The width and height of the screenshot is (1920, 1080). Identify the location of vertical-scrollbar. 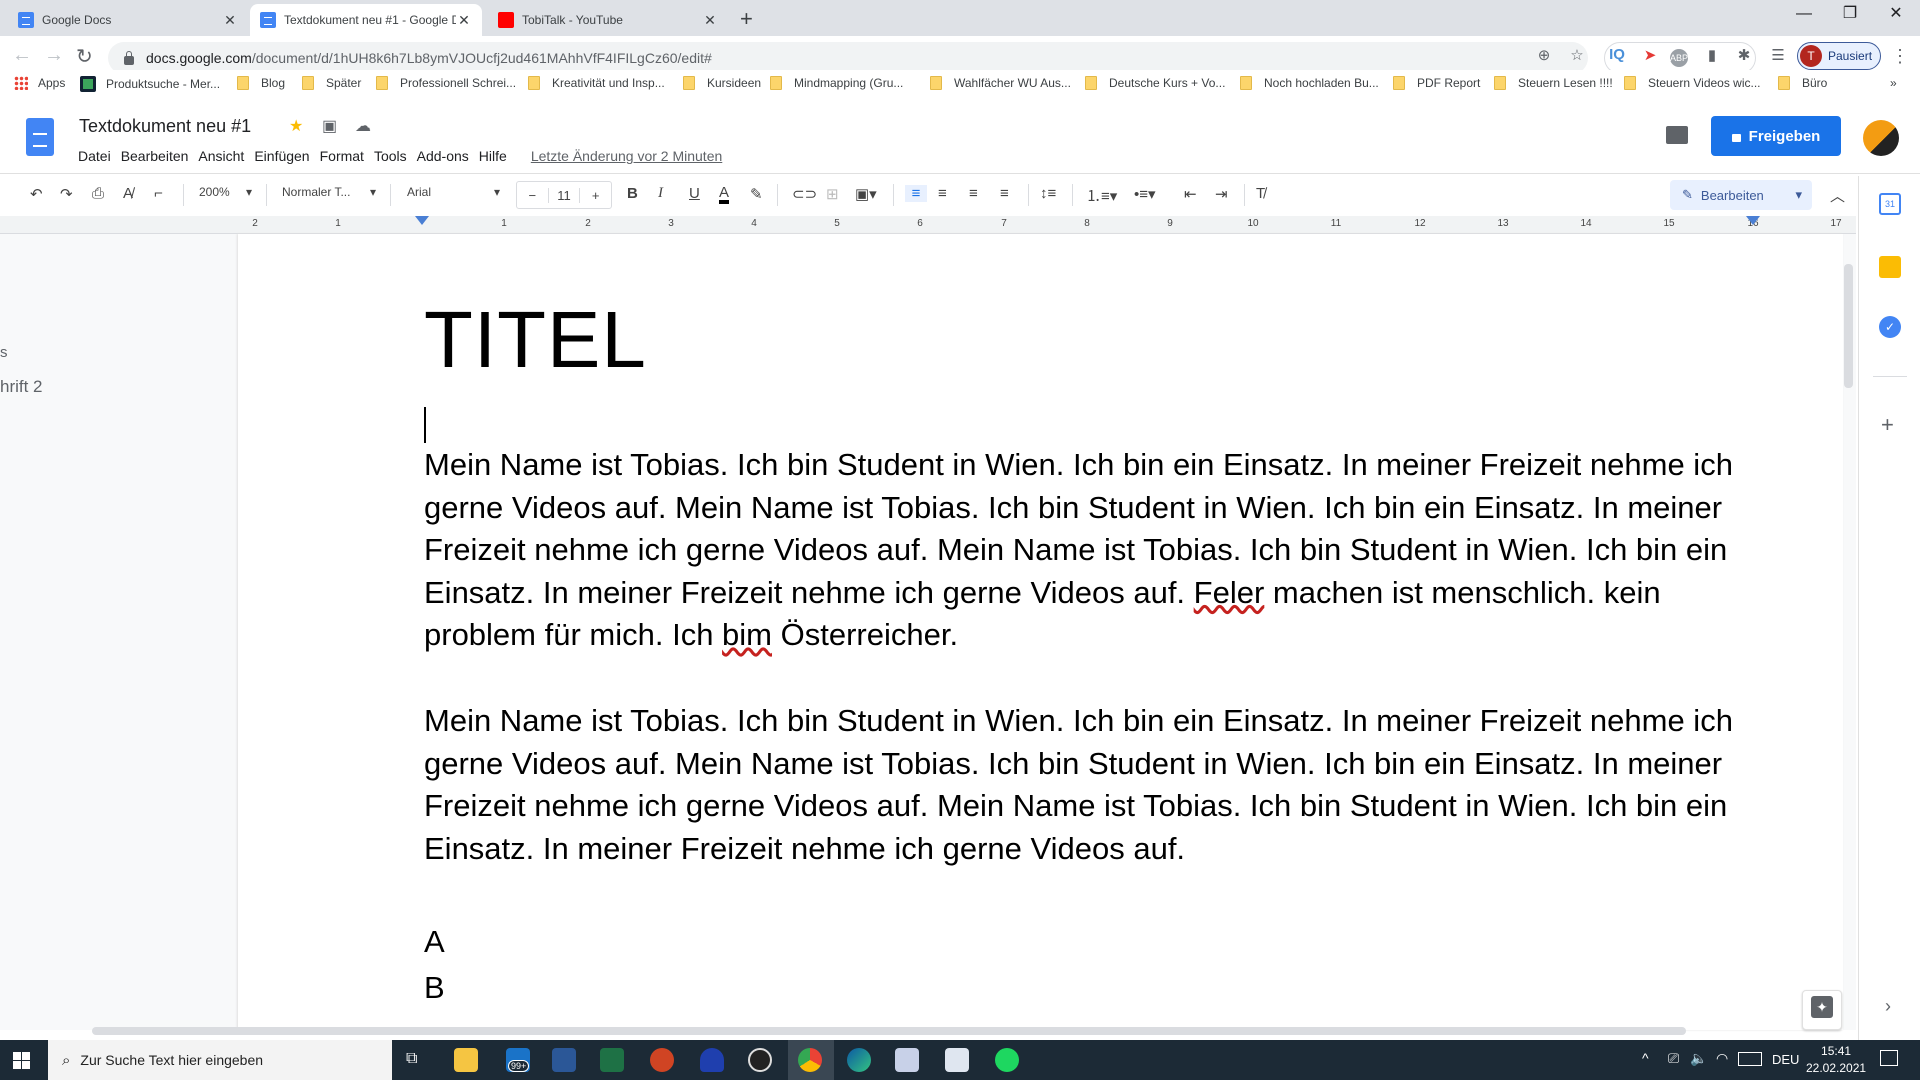
(1848, 326).